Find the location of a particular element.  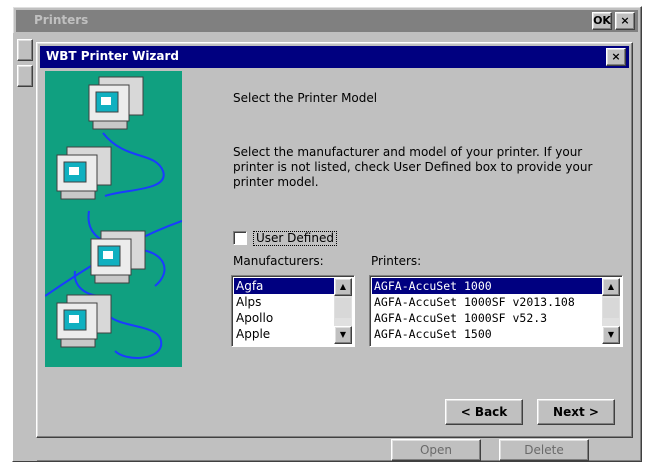

network-illustration is located at coordinates (113, 219).